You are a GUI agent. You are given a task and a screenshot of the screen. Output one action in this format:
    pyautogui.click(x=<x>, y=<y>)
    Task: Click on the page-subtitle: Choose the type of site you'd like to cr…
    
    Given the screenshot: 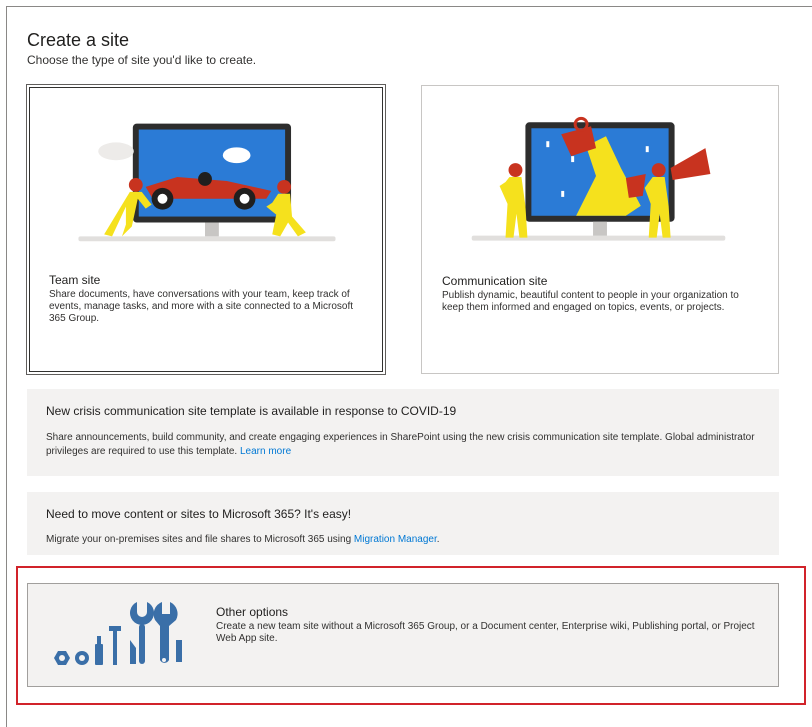 What is the action you would take?
    pyautogui.click(x=142, y=60)
    